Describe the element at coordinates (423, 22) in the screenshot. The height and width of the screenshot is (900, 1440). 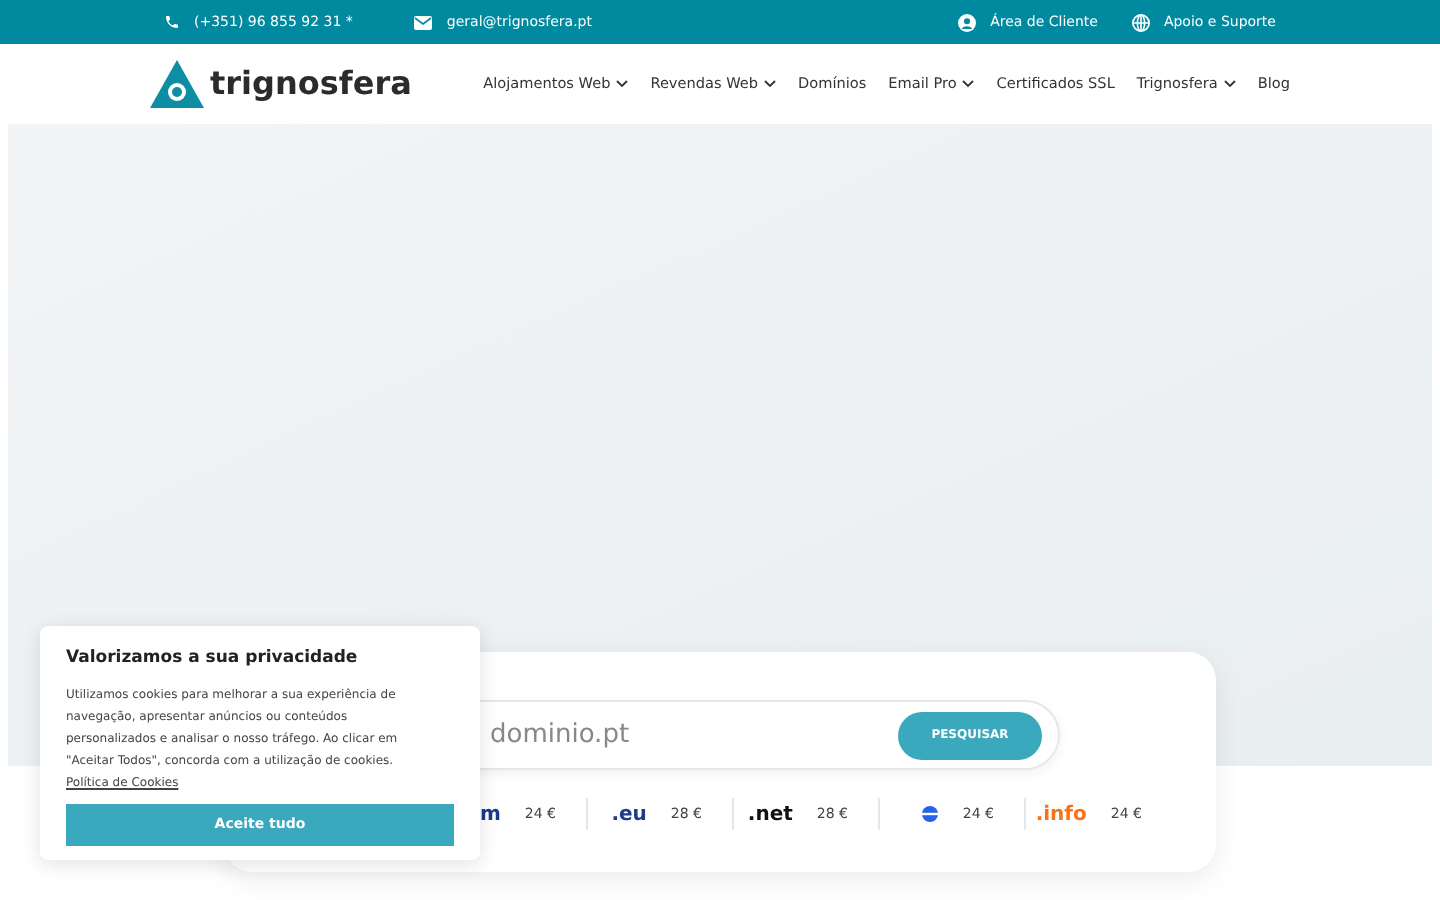
I see `envelope-icon` at that location.